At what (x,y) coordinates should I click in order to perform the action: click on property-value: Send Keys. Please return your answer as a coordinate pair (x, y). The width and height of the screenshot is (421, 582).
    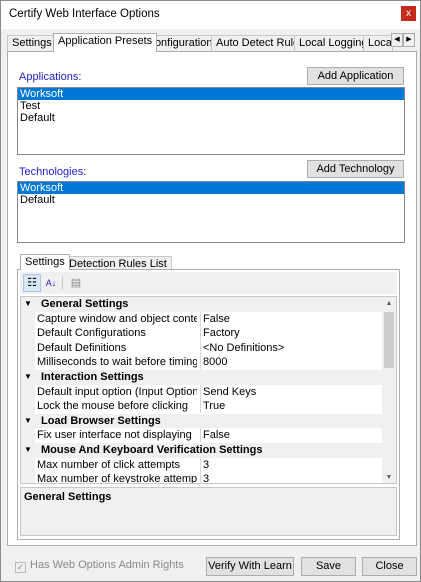
    Looking at the image, I should click on (229, 392).